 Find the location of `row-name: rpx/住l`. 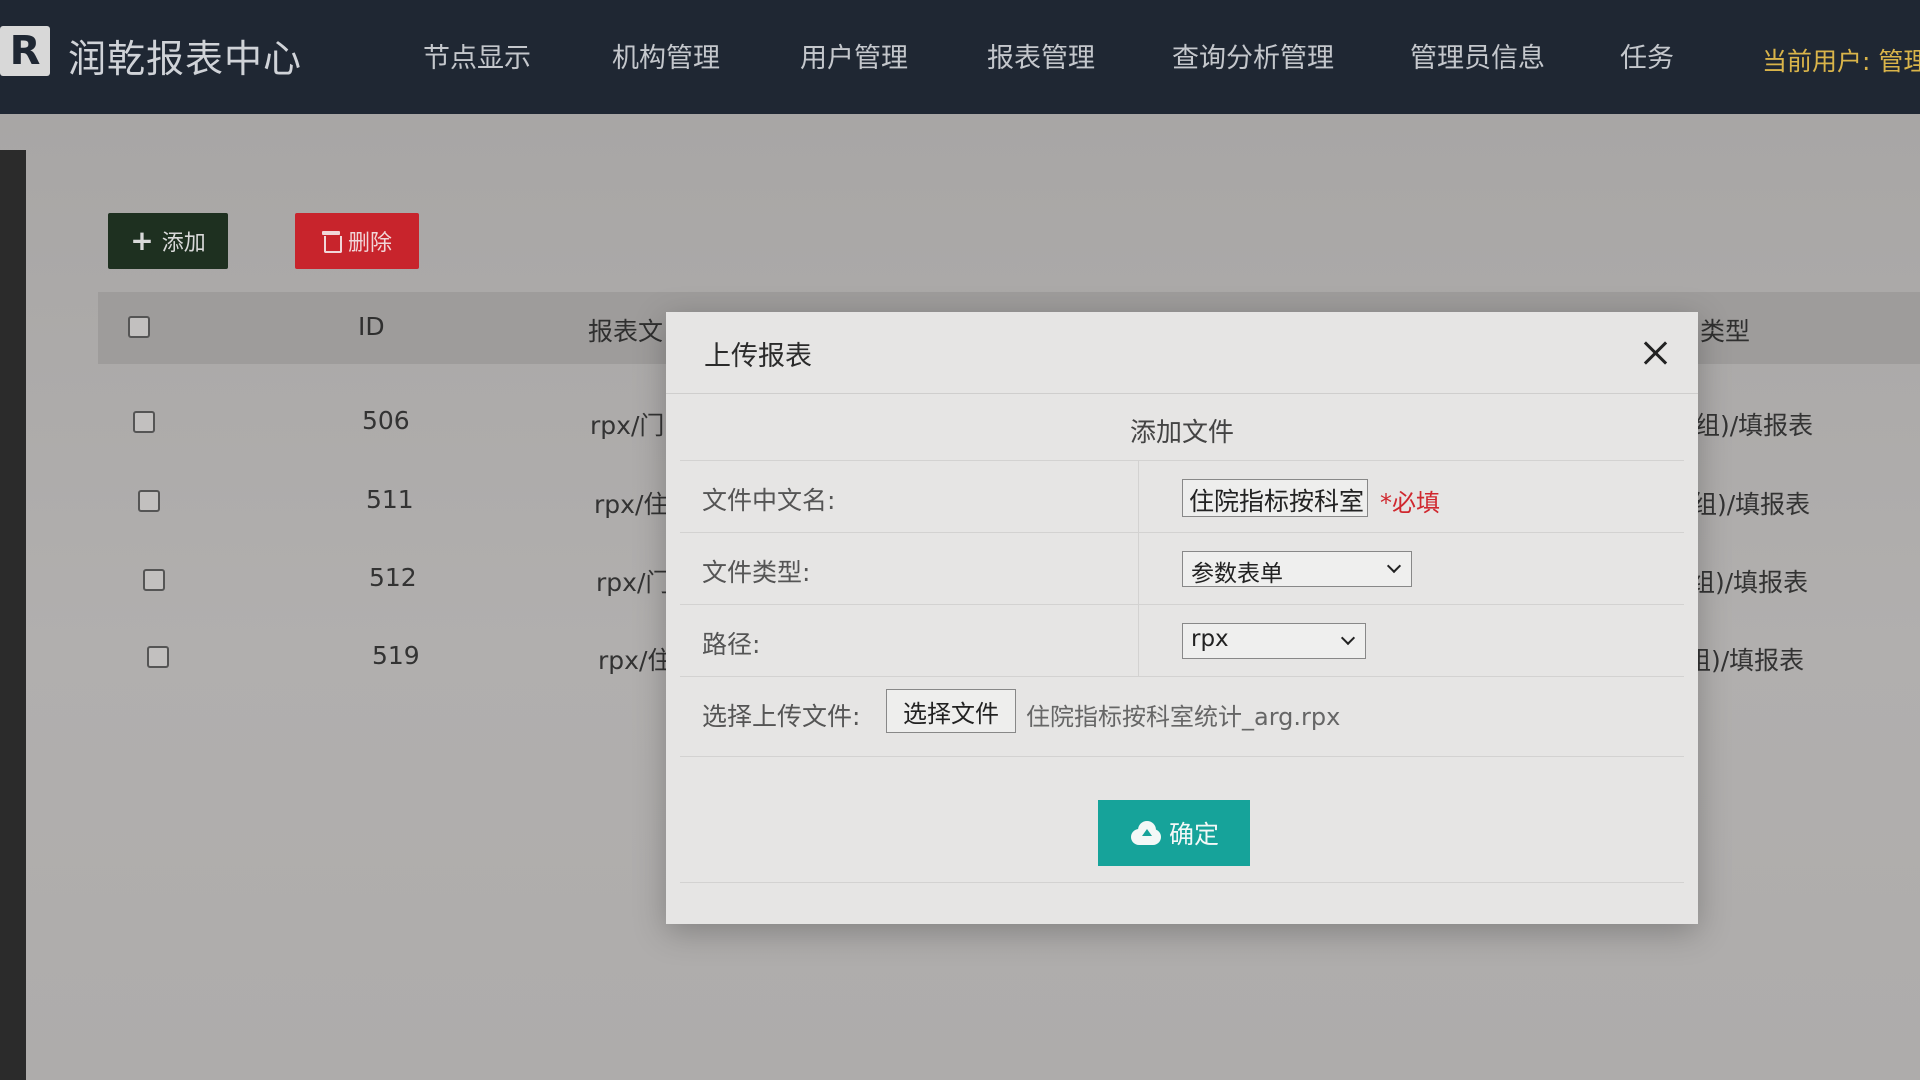

row-name: rpx/住l is located at coordinates (634, 503).